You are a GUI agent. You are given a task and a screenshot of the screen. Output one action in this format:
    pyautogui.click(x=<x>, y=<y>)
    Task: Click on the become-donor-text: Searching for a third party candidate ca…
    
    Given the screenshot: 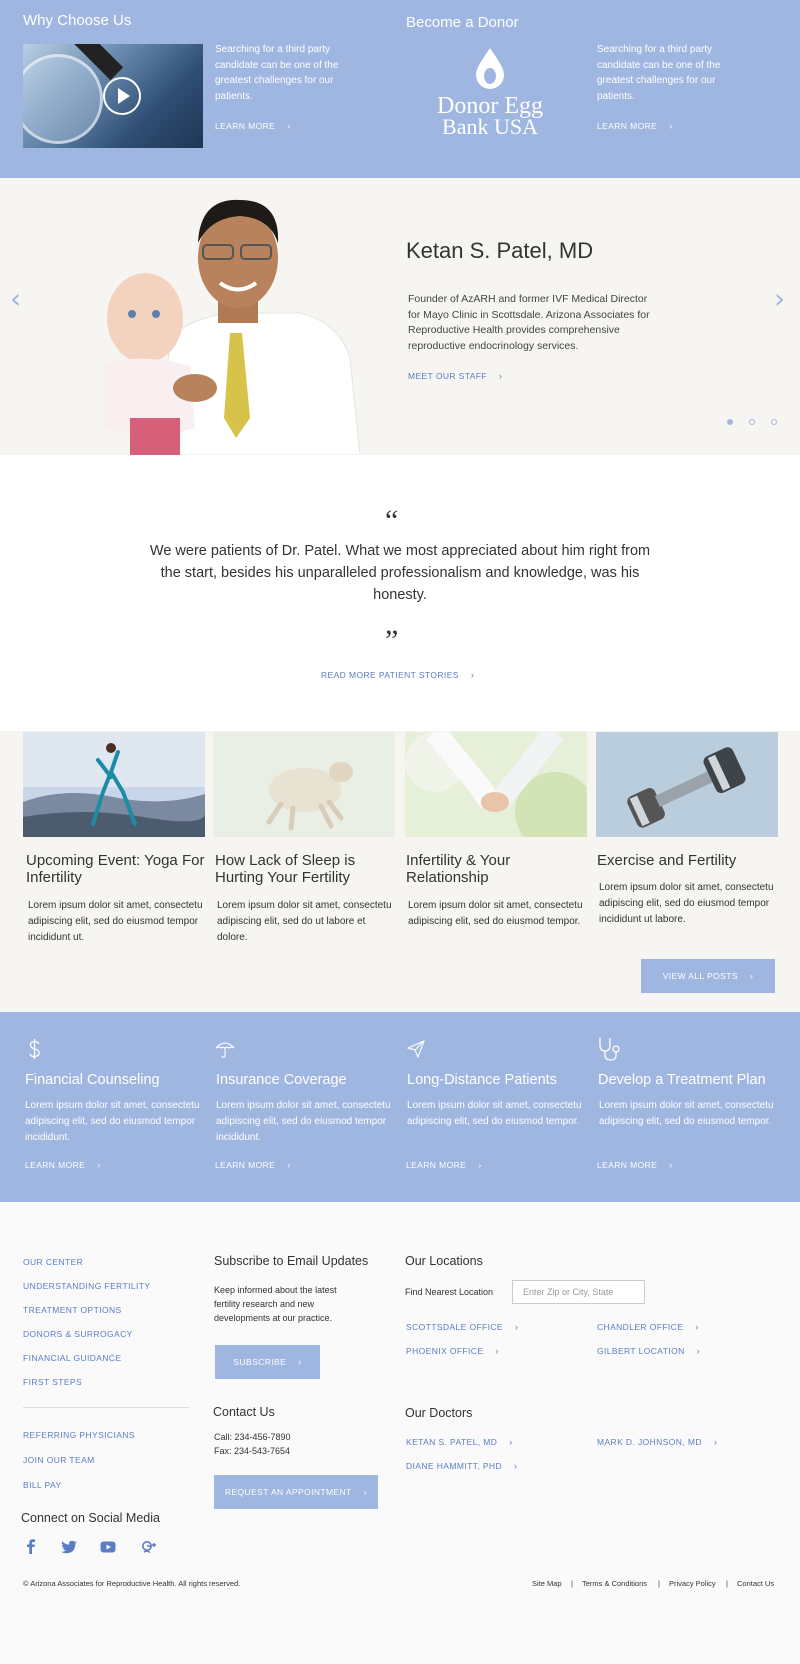 What is the action you would take?
    pyautogui.click(x=659, y=73)
    